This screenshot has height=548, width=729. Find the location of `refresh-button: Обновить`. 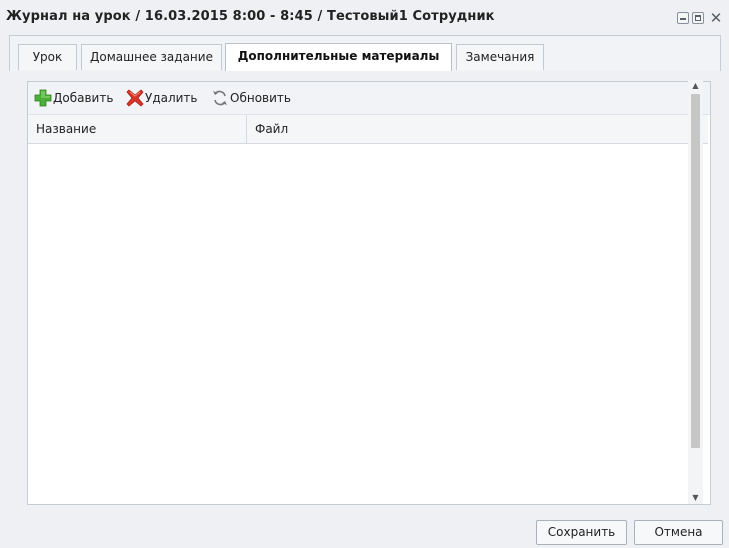

refresh-button: Обновить is located at coordinates (254, 98).